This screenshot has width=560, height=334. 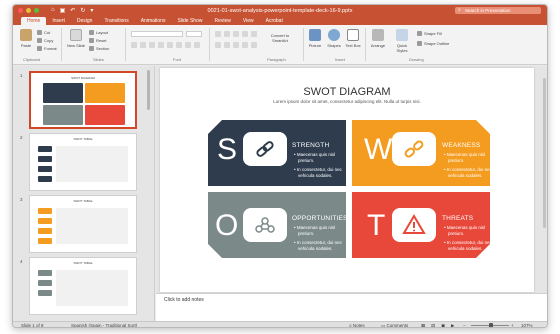 What do you see at coordinates (58, 21) in the screenshot?
I see `tab-insert: Insert` at bounding box center [58, 21].